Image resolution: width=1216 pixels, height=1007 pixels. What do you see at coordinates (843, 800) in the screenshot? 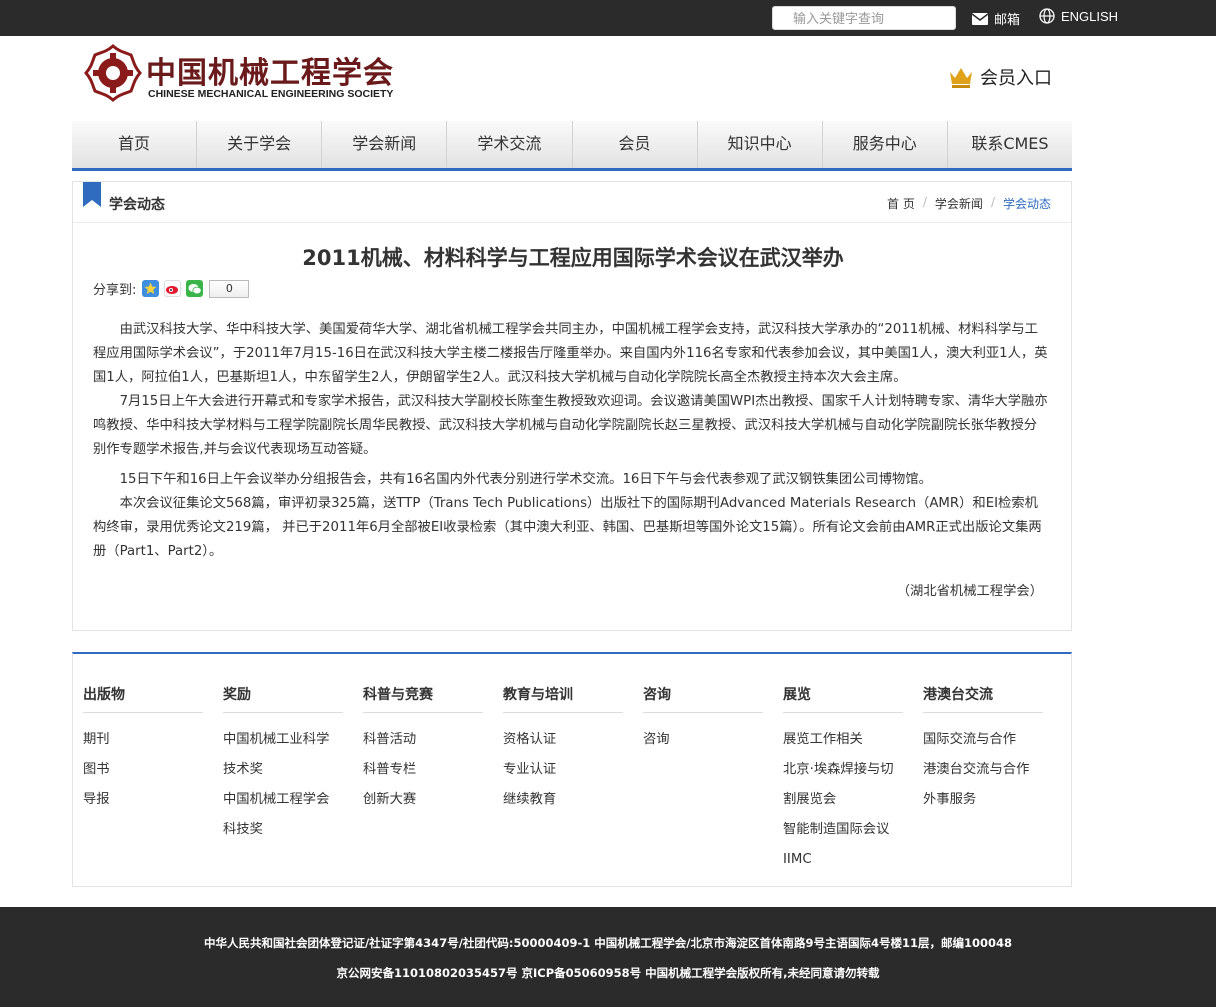
I see `footer-link: 割展览会` at bounding box center [843, 800].